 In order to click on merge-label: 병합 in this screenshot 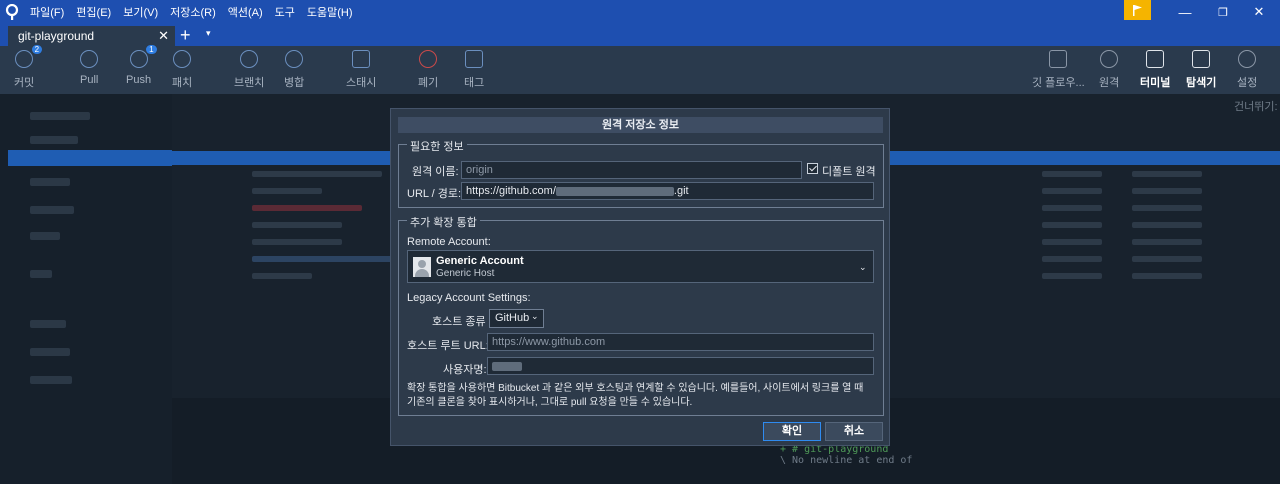, I will do `click(294, 83)`.